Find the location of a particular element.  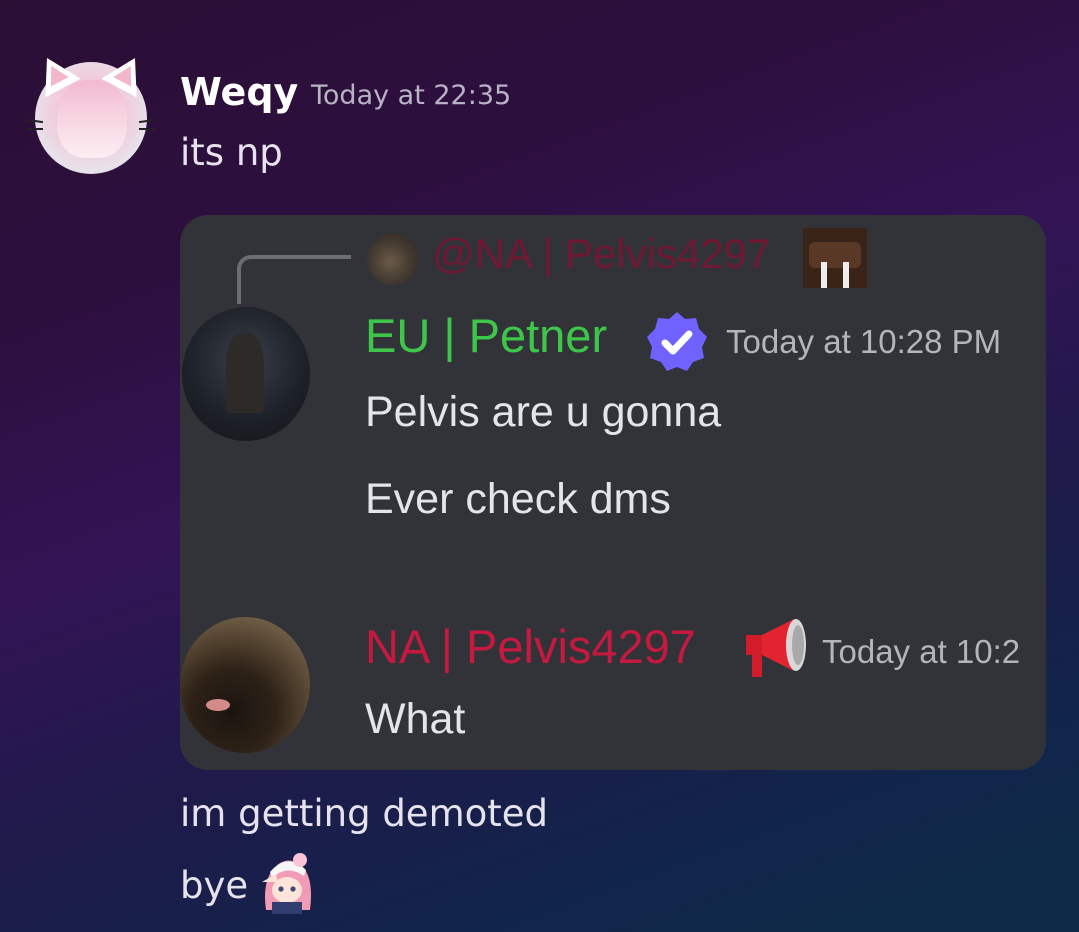

petner-name: EU | Petner is located at coordinates (486, 335).